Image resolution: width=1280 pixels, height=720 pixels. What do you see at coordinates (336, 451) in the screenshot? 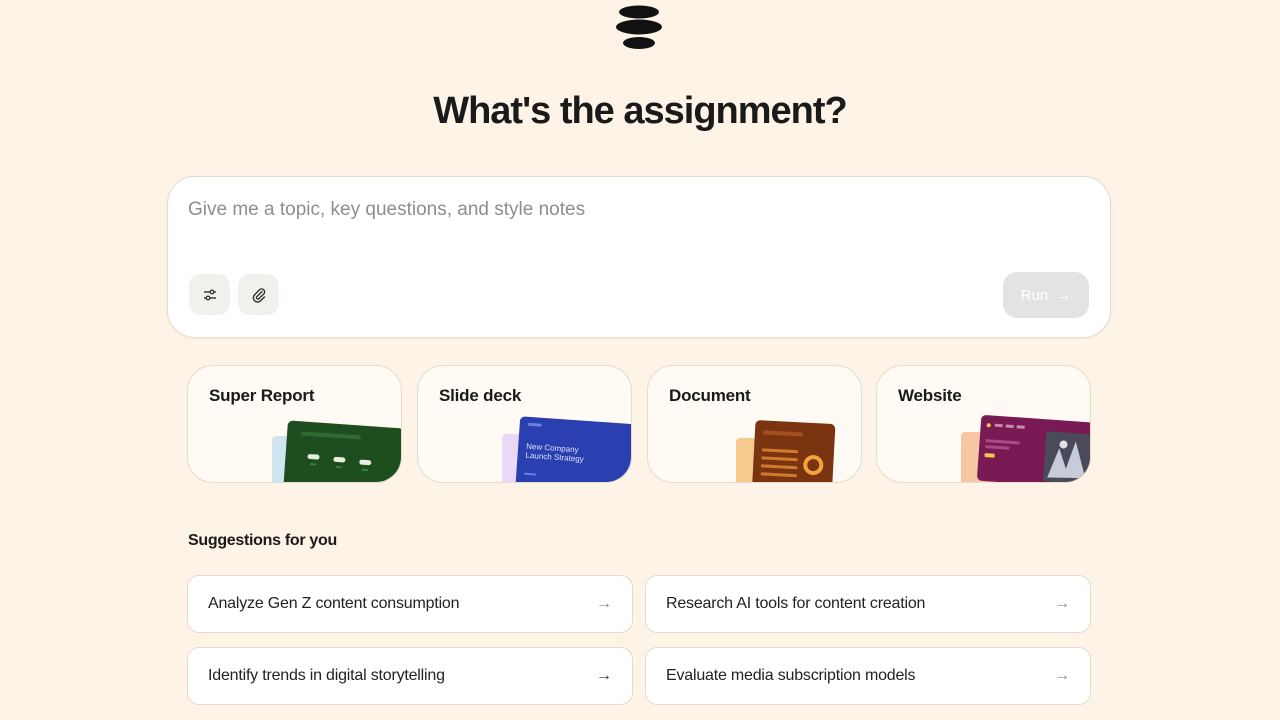
I see `super-report-preview` at bounding box center [336, 451].